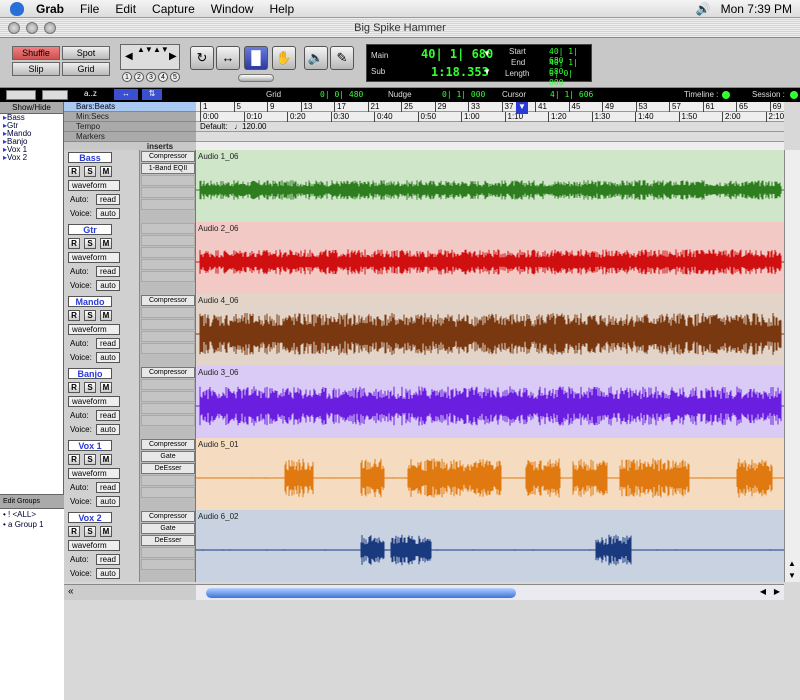 The height and width of the screenshot is (700, 800). I want to click on insert-slot: 1-Band EQII, so click(168, 168).